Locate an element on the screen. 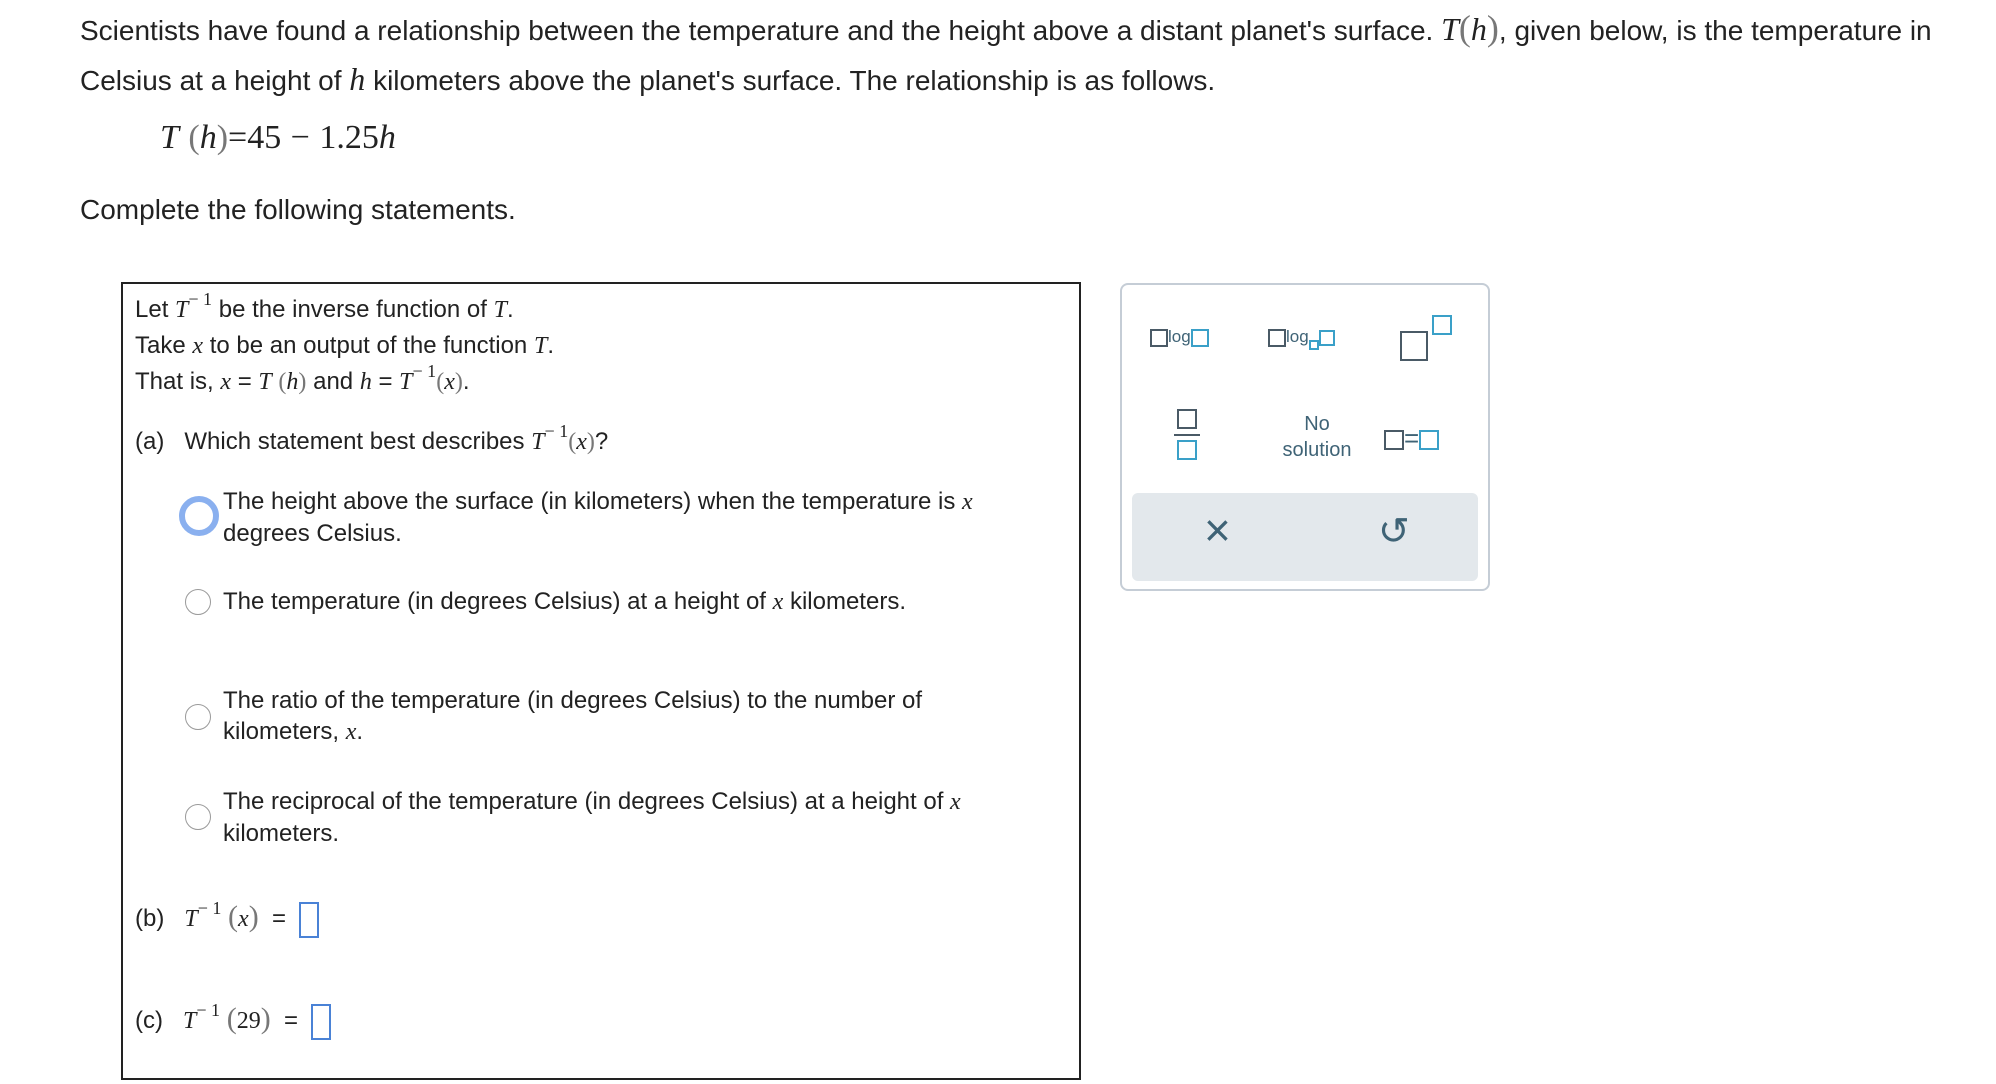  option-4-radio is located at coordinates (198, 817).